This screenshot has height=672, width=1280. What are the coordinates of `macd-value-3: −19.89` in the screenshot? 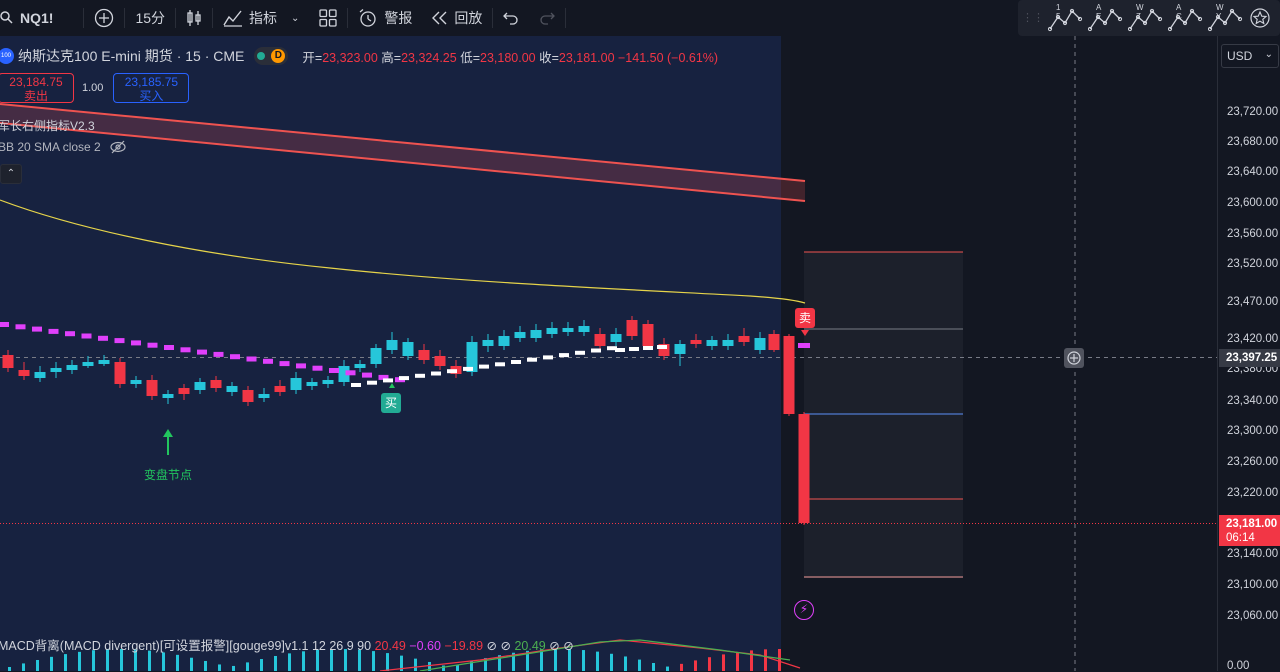 It's located at (464, 646).